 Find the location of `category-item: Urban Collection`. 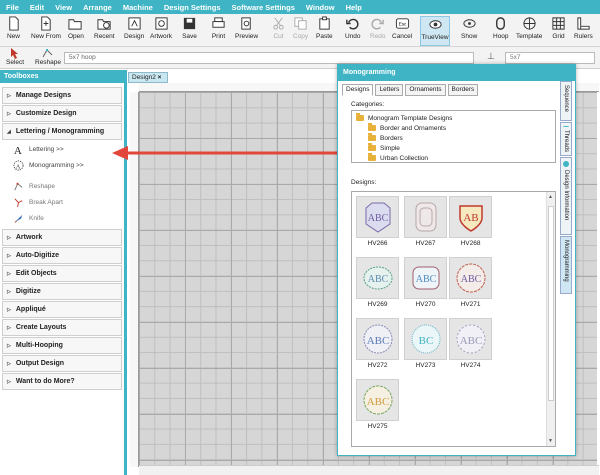

category-item: Urban Collection is located at coordinates (455, 158).